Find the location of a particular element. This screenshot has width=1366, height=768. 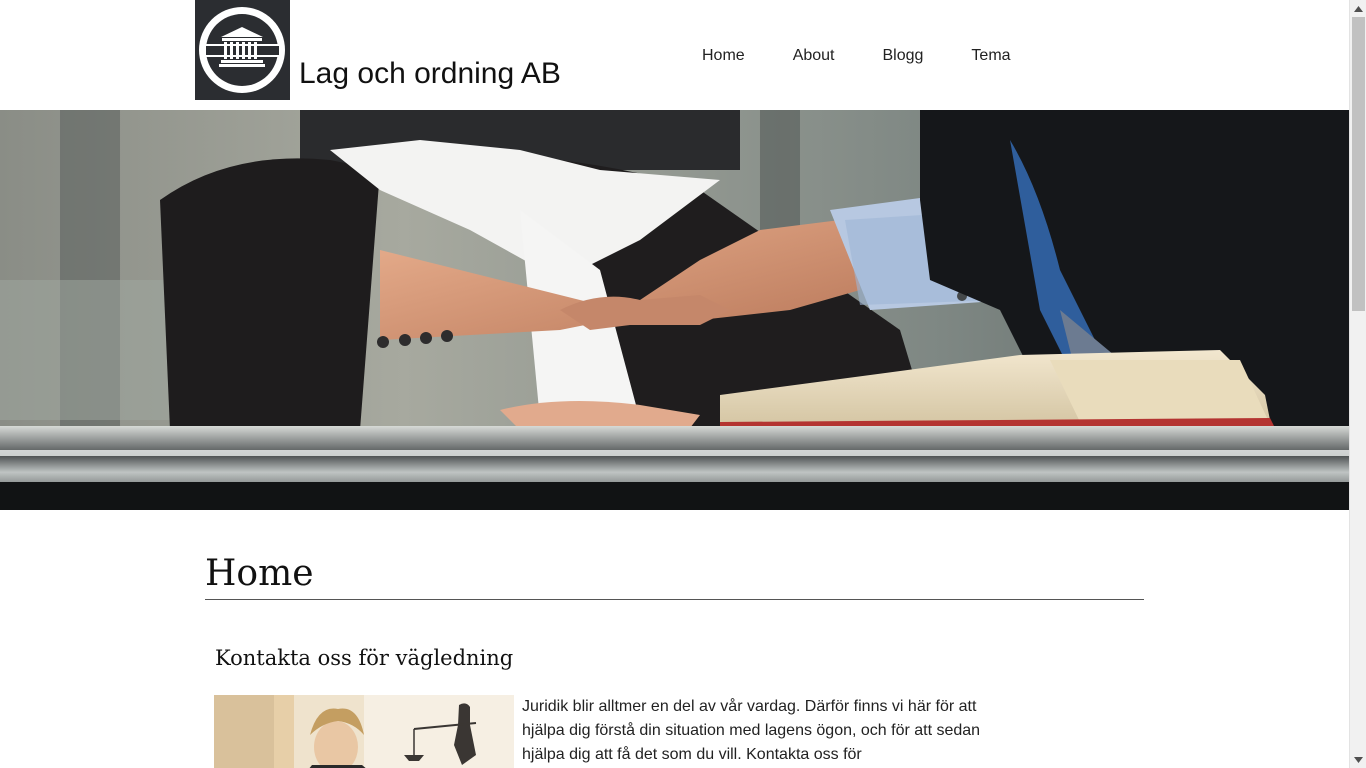

section-heading: Kontakta oss för vägledning is located at coordinates (364, 658).